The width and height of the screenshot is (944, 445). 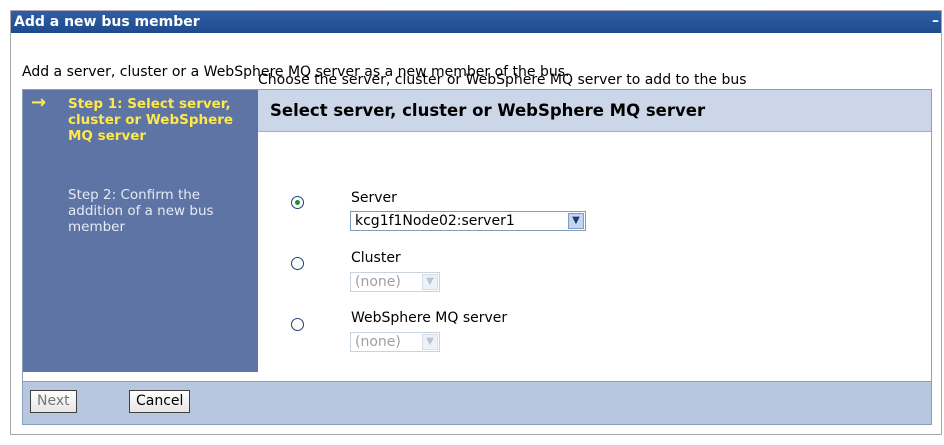 What do you see at coordinates (429, 318) in the screenshot?
I see `mq-server-label: WebSphere MQ server` at bounding box center [429, 318].